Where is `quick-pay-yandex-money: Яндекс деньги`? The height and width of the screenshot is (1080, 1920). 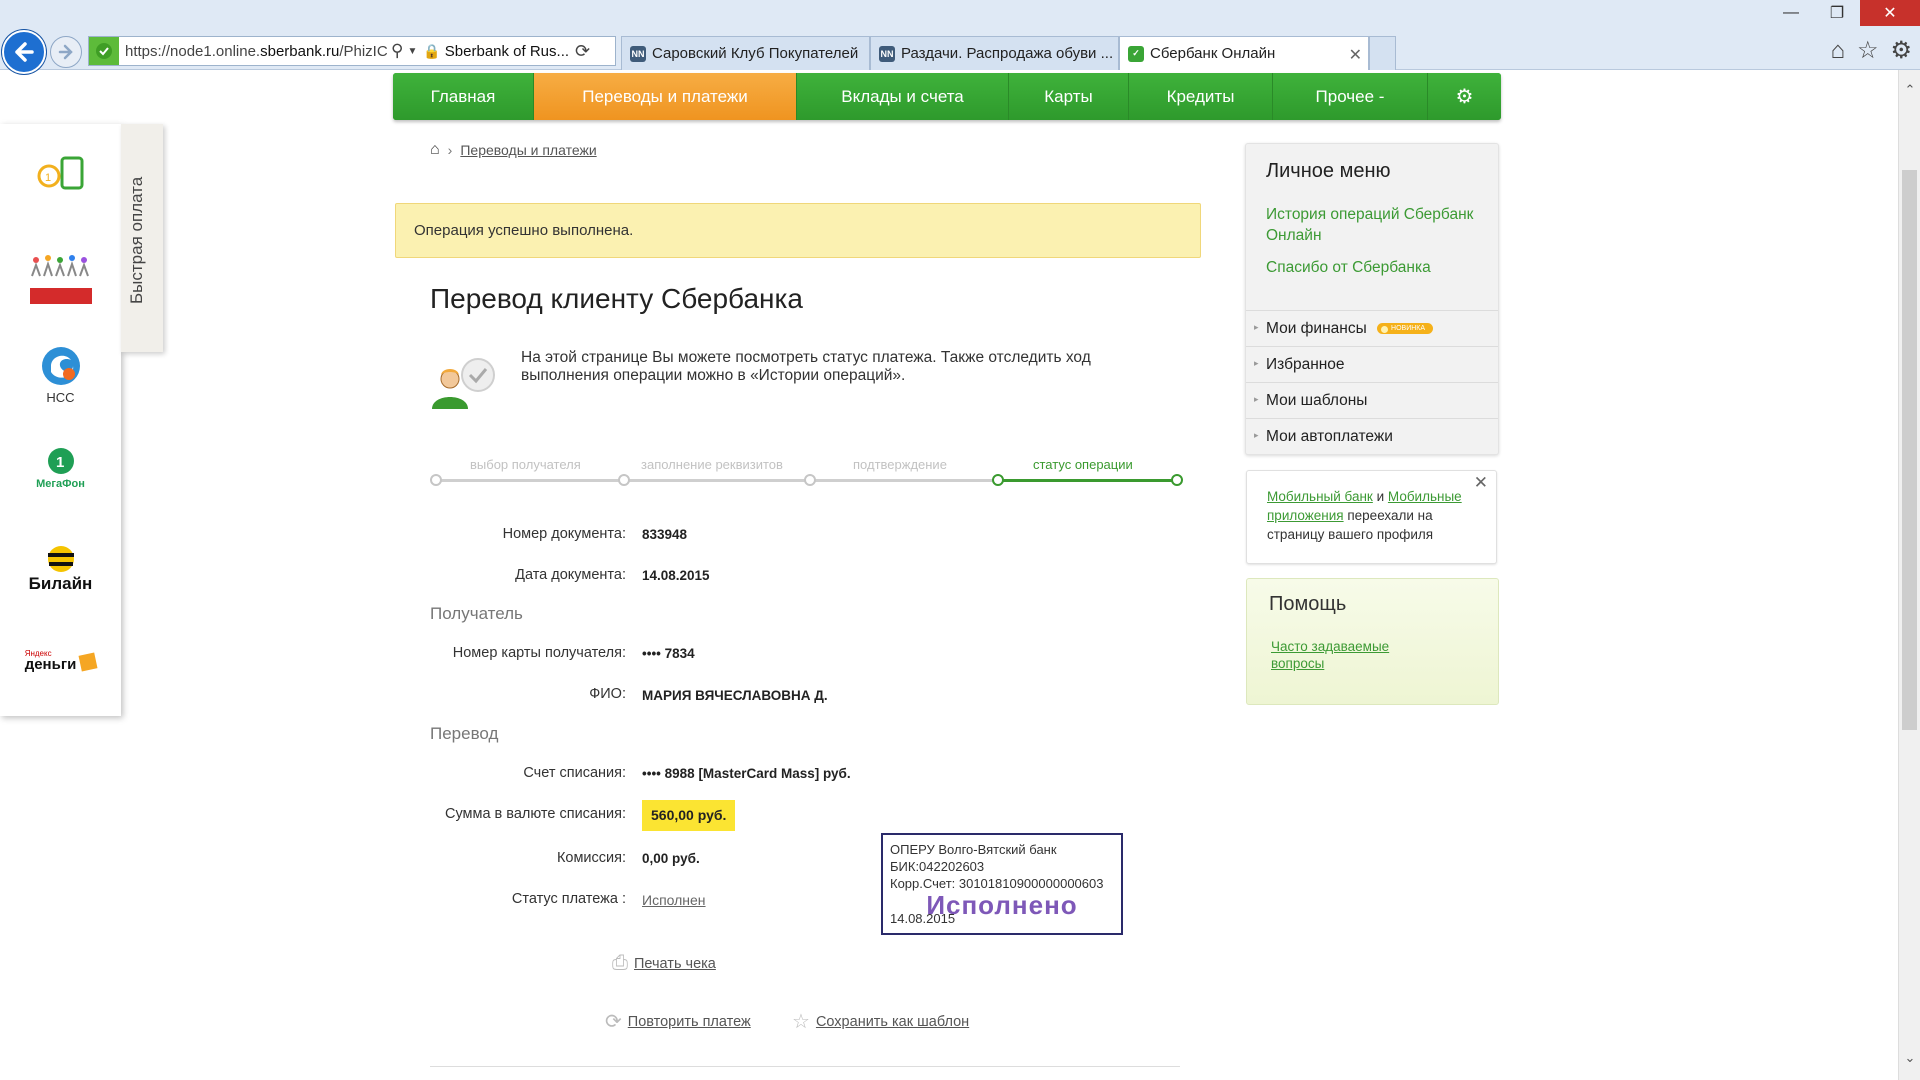 quick-pay-yandex-money: Яндекс деньги is located at coordinates (60, 660).